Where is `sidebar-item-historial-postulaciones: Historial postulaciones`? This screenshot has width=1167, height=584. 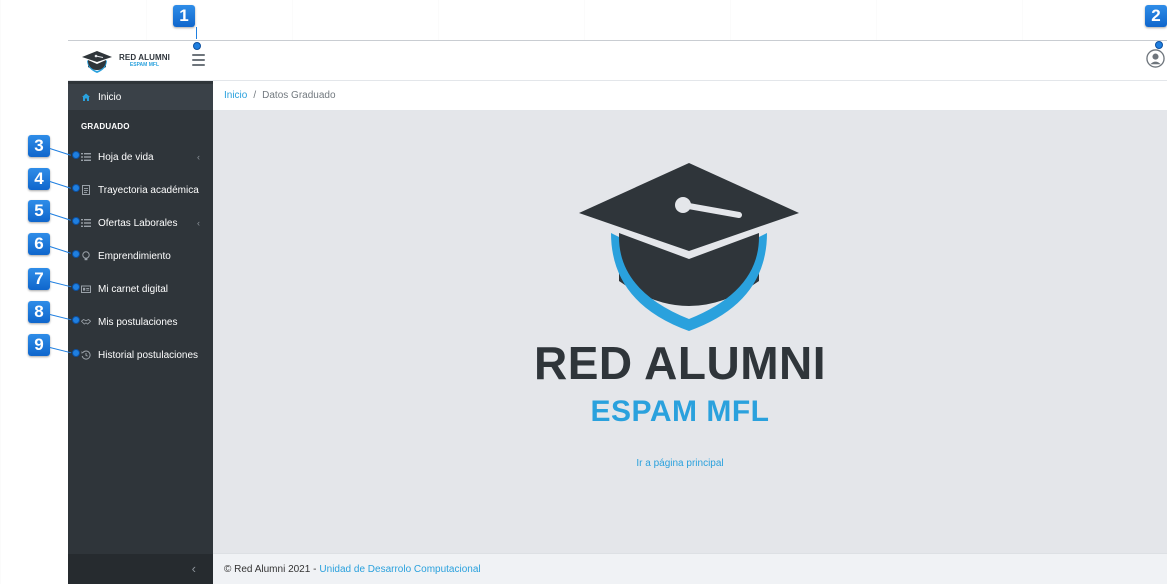 sidebar-item-historial-postulaciones: Historial postulaciones is located at coordinates (140, 355).